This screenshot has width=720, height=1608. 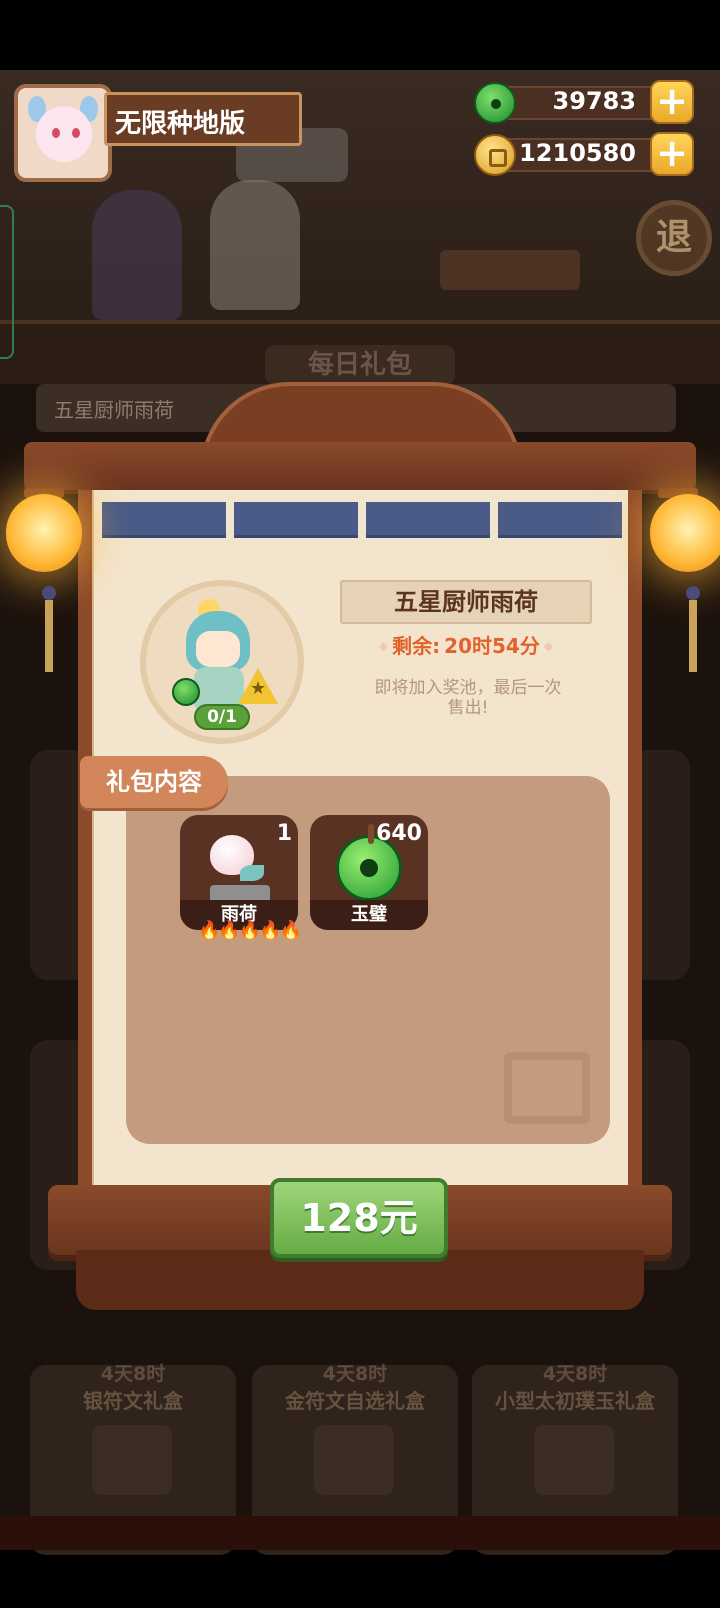 What do you see at coordinates (672, 154) in the screenshot?
I see `add-coins-button: +` at bounding box center [672, 154].